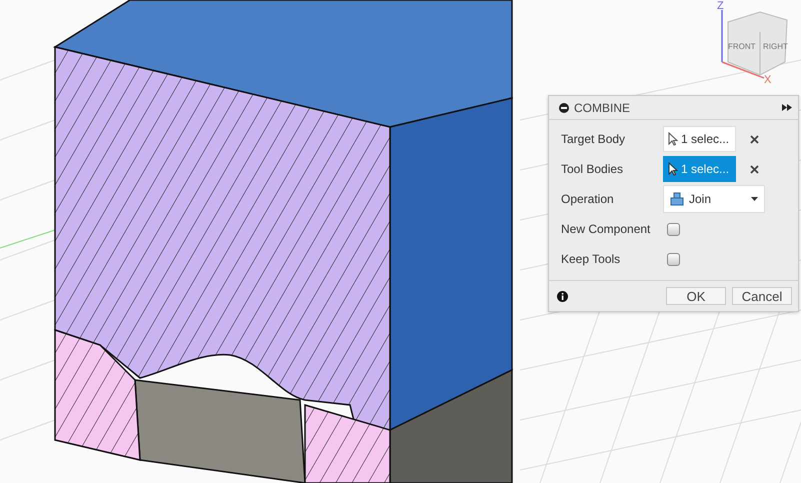 The width and height of the screenshot is (801, 483). I want to click on operation-dropdown: Join, so click(714, 199).